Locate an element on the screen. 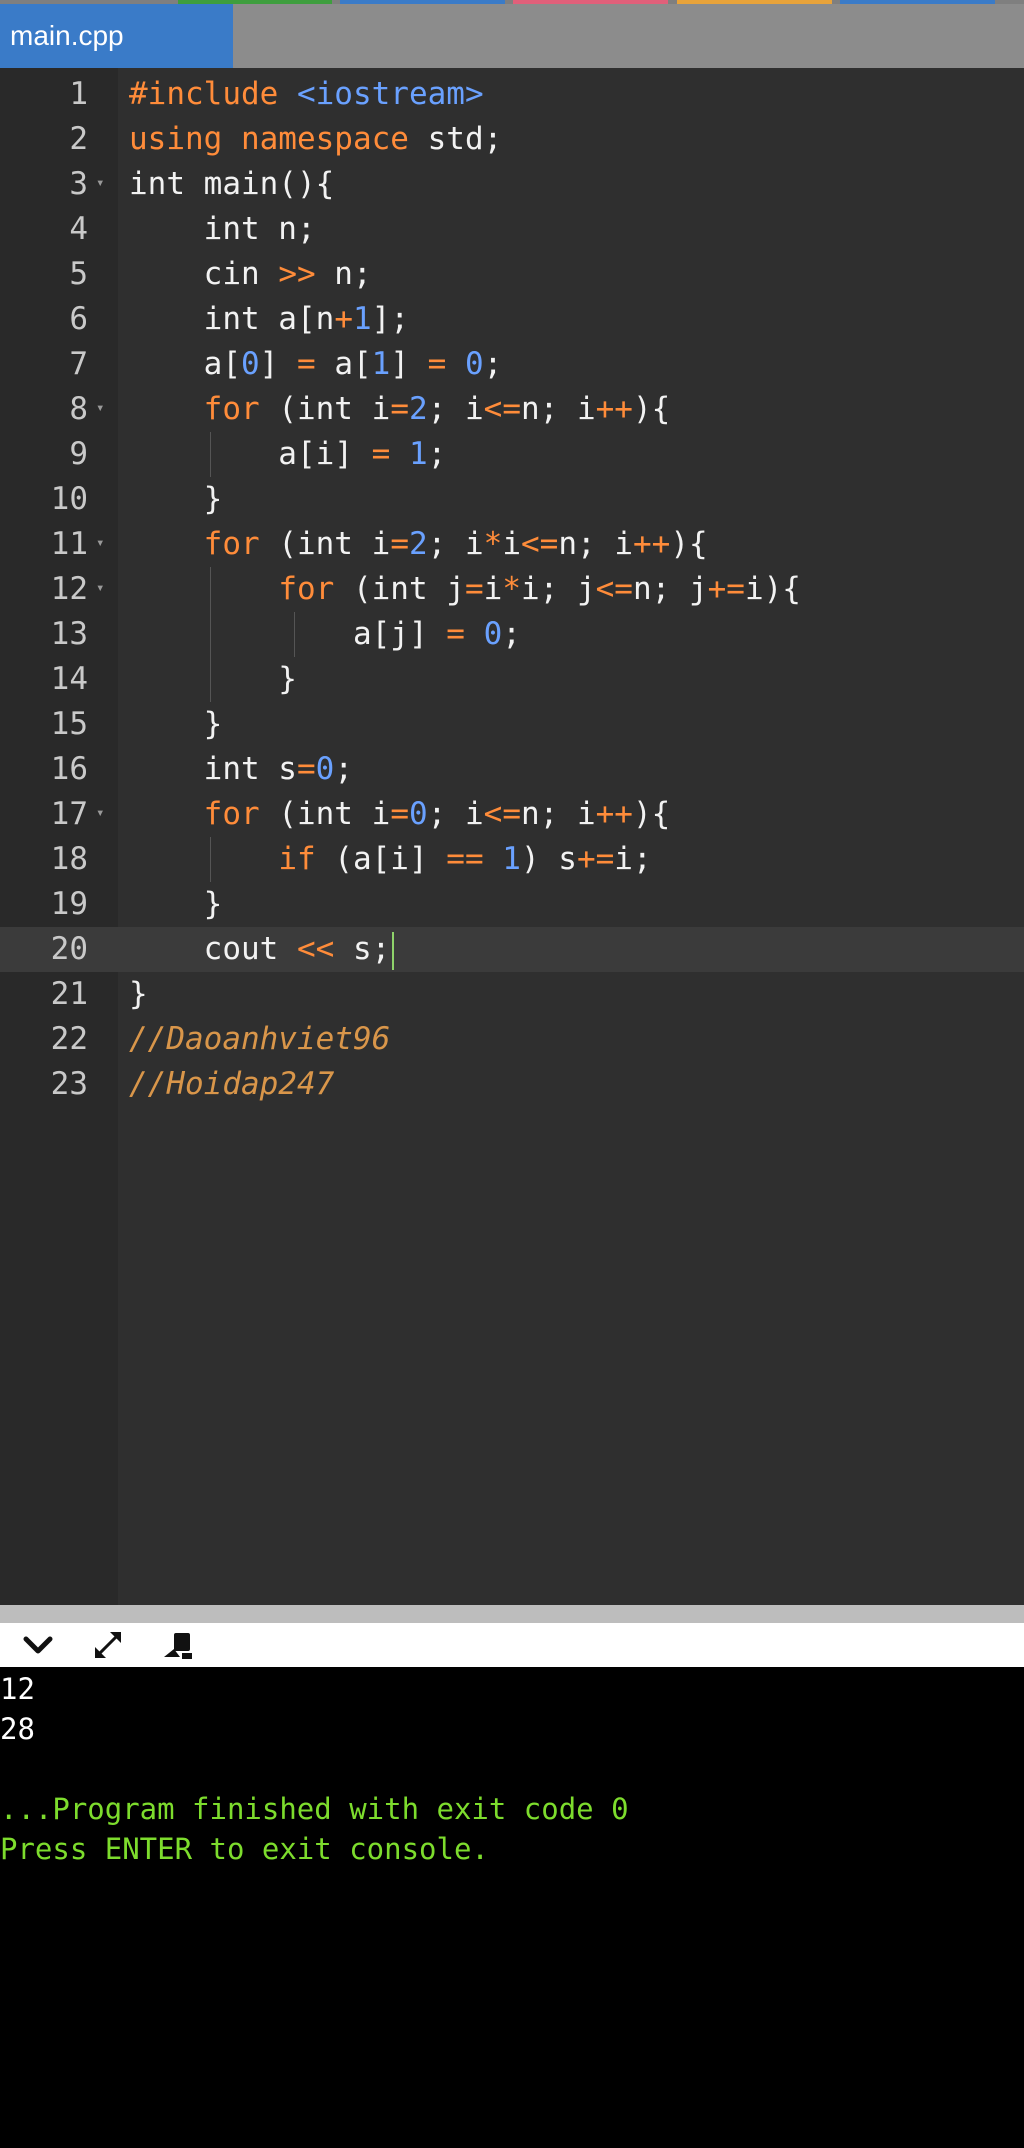  code-text: if (a[i] == 1) s+=i; is located at coordinates (465, 859).